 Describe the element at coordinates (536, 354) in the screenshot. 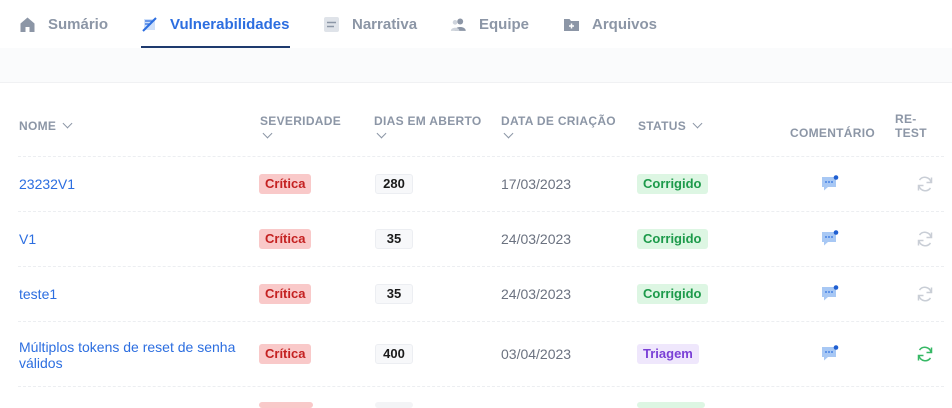

I see `creation-date: 03/04/2023` at that location.